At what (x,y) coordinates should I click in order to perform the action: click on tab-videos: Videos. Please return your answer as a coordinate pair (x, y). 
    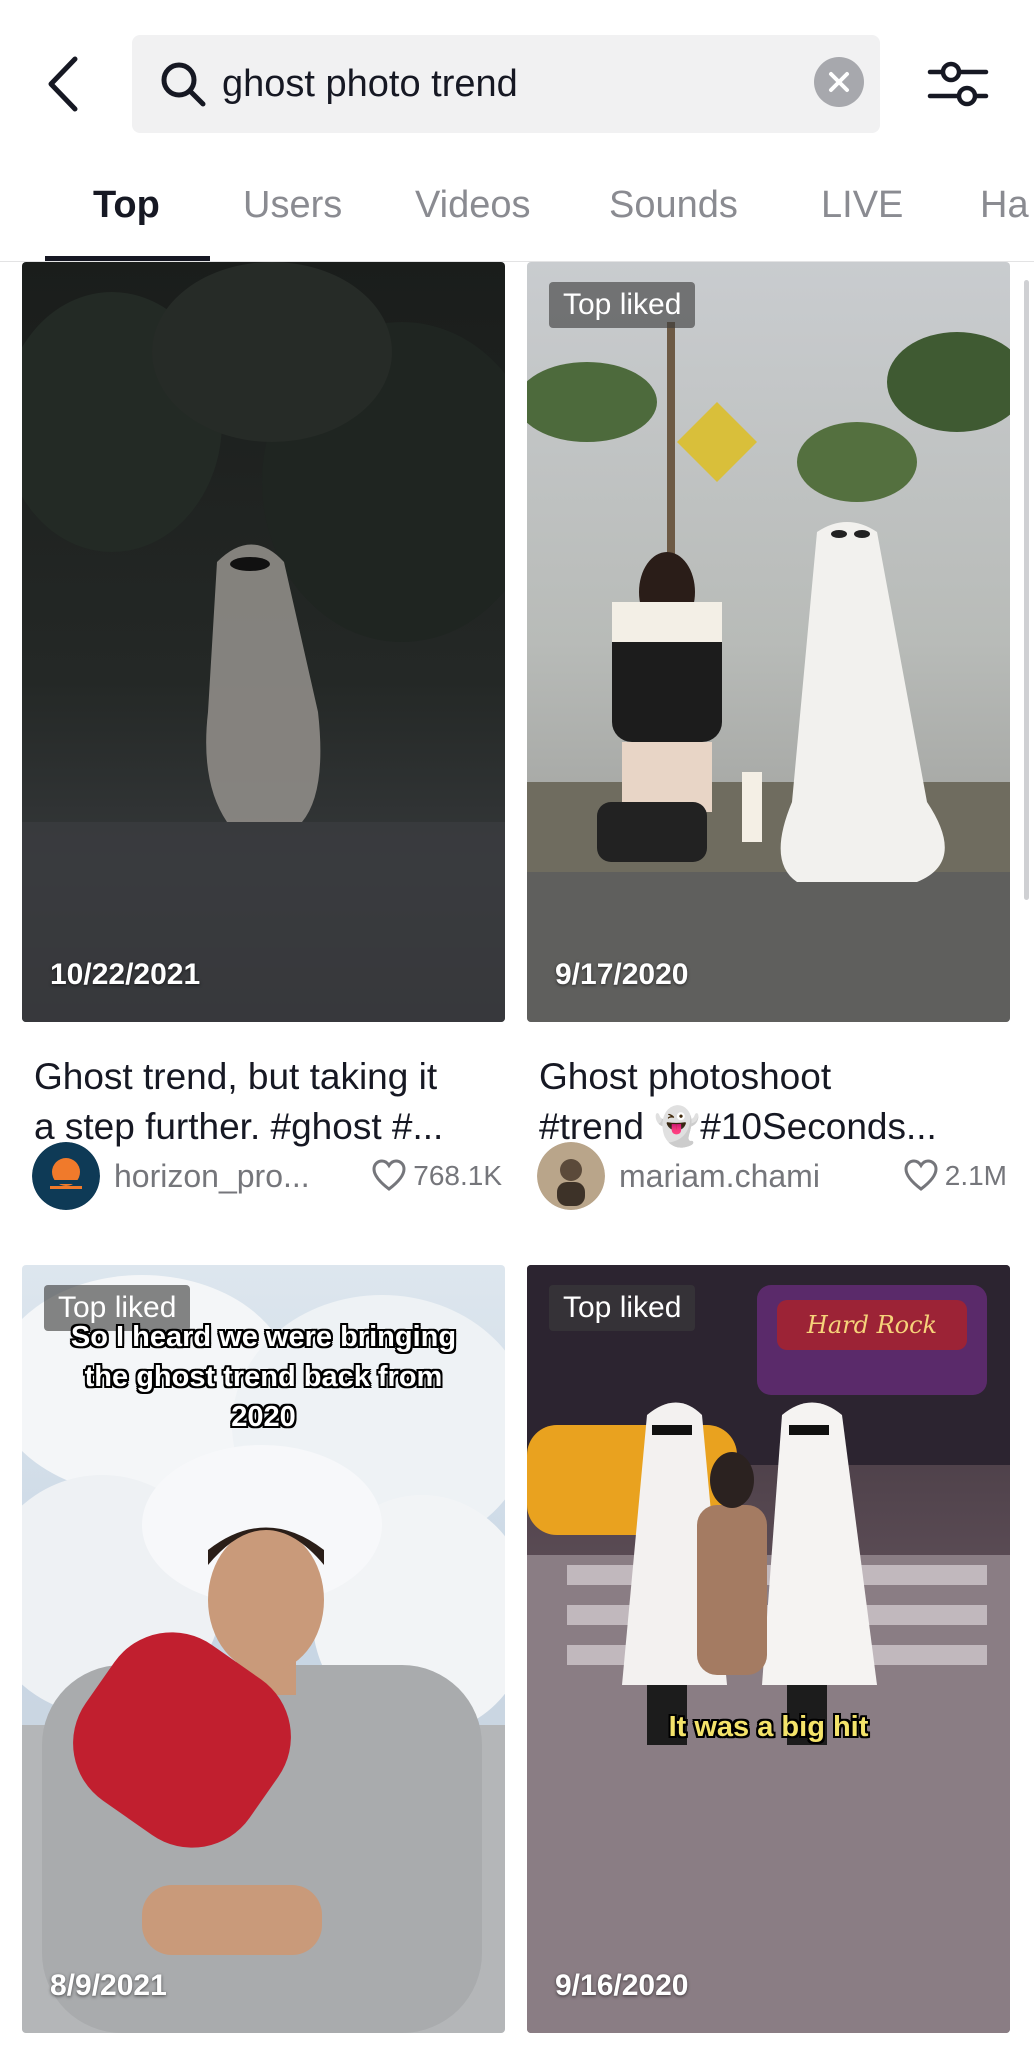
    Looking at the image, I should click on (473, 215).